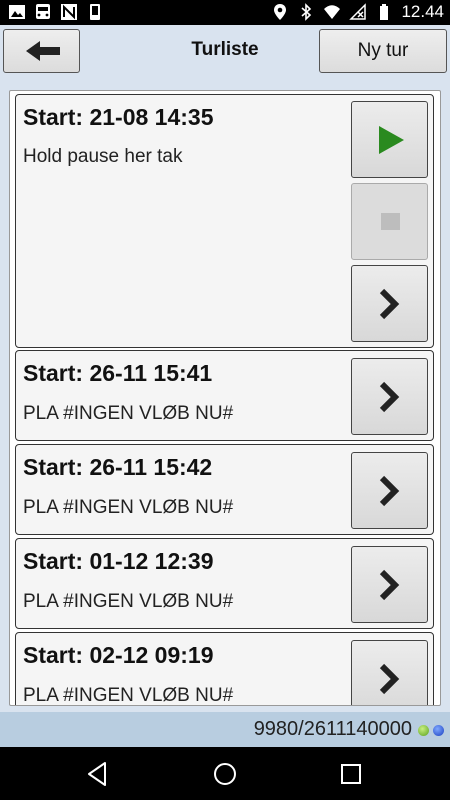 This screenshot has width=450, height=800. I want to click on trip-start: Start: 01-12 12:39, so click(118, 561).